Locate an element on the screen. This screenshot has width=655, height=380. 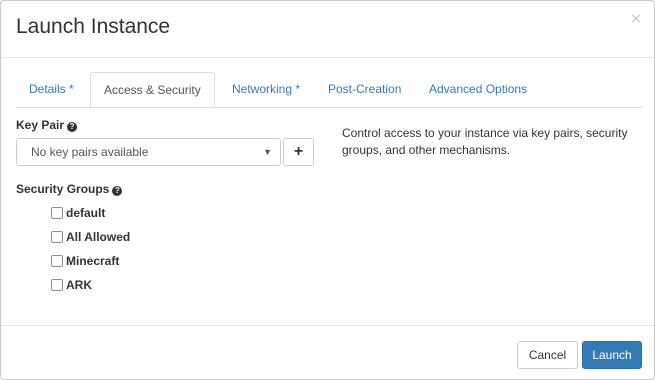
modal-title: Launch Instance is located at coordinates (93, 26).